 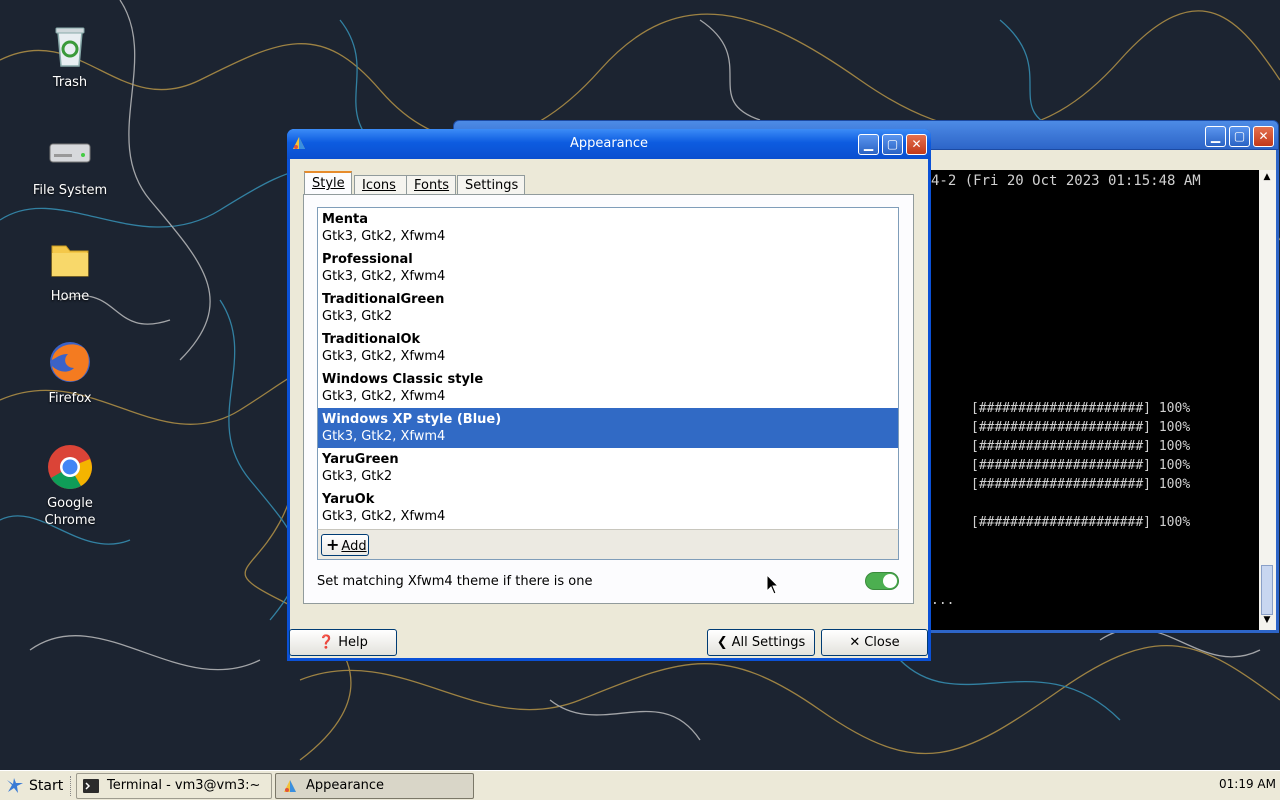 I want to click on clock: 01:19 AM, so click(x=1247, y=784).